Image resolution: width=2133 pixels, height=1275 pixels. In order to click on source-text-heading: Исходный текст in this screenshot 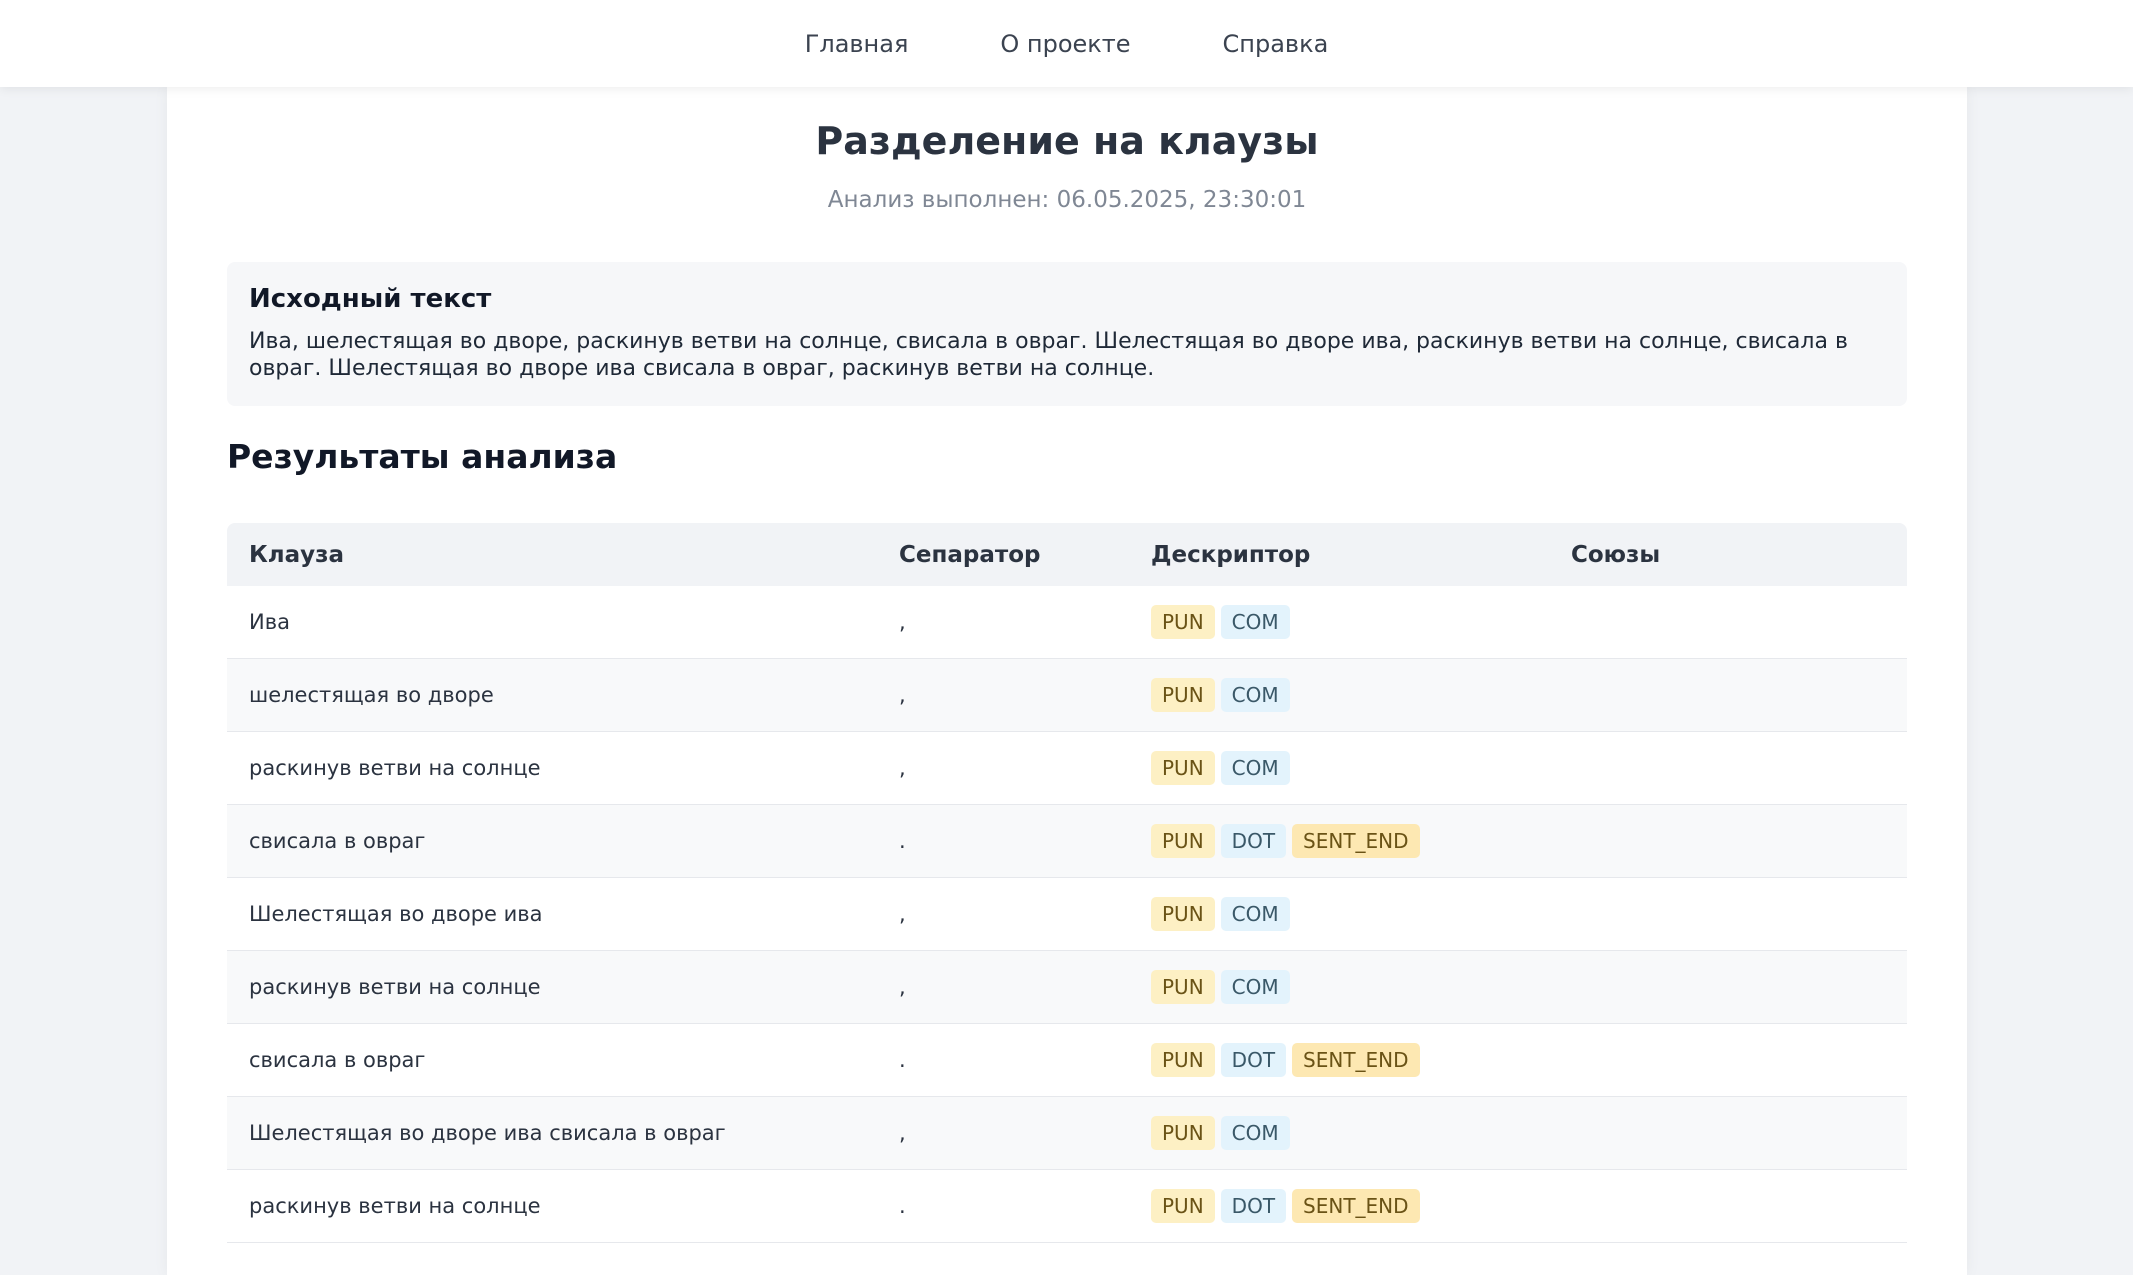, I will do `click(370, 299)`.